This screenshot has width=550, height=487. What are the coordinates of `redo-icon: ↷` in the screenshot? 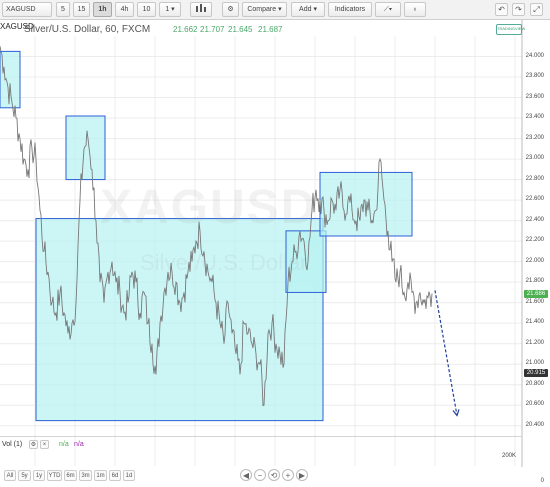 It's located at (518, 9).